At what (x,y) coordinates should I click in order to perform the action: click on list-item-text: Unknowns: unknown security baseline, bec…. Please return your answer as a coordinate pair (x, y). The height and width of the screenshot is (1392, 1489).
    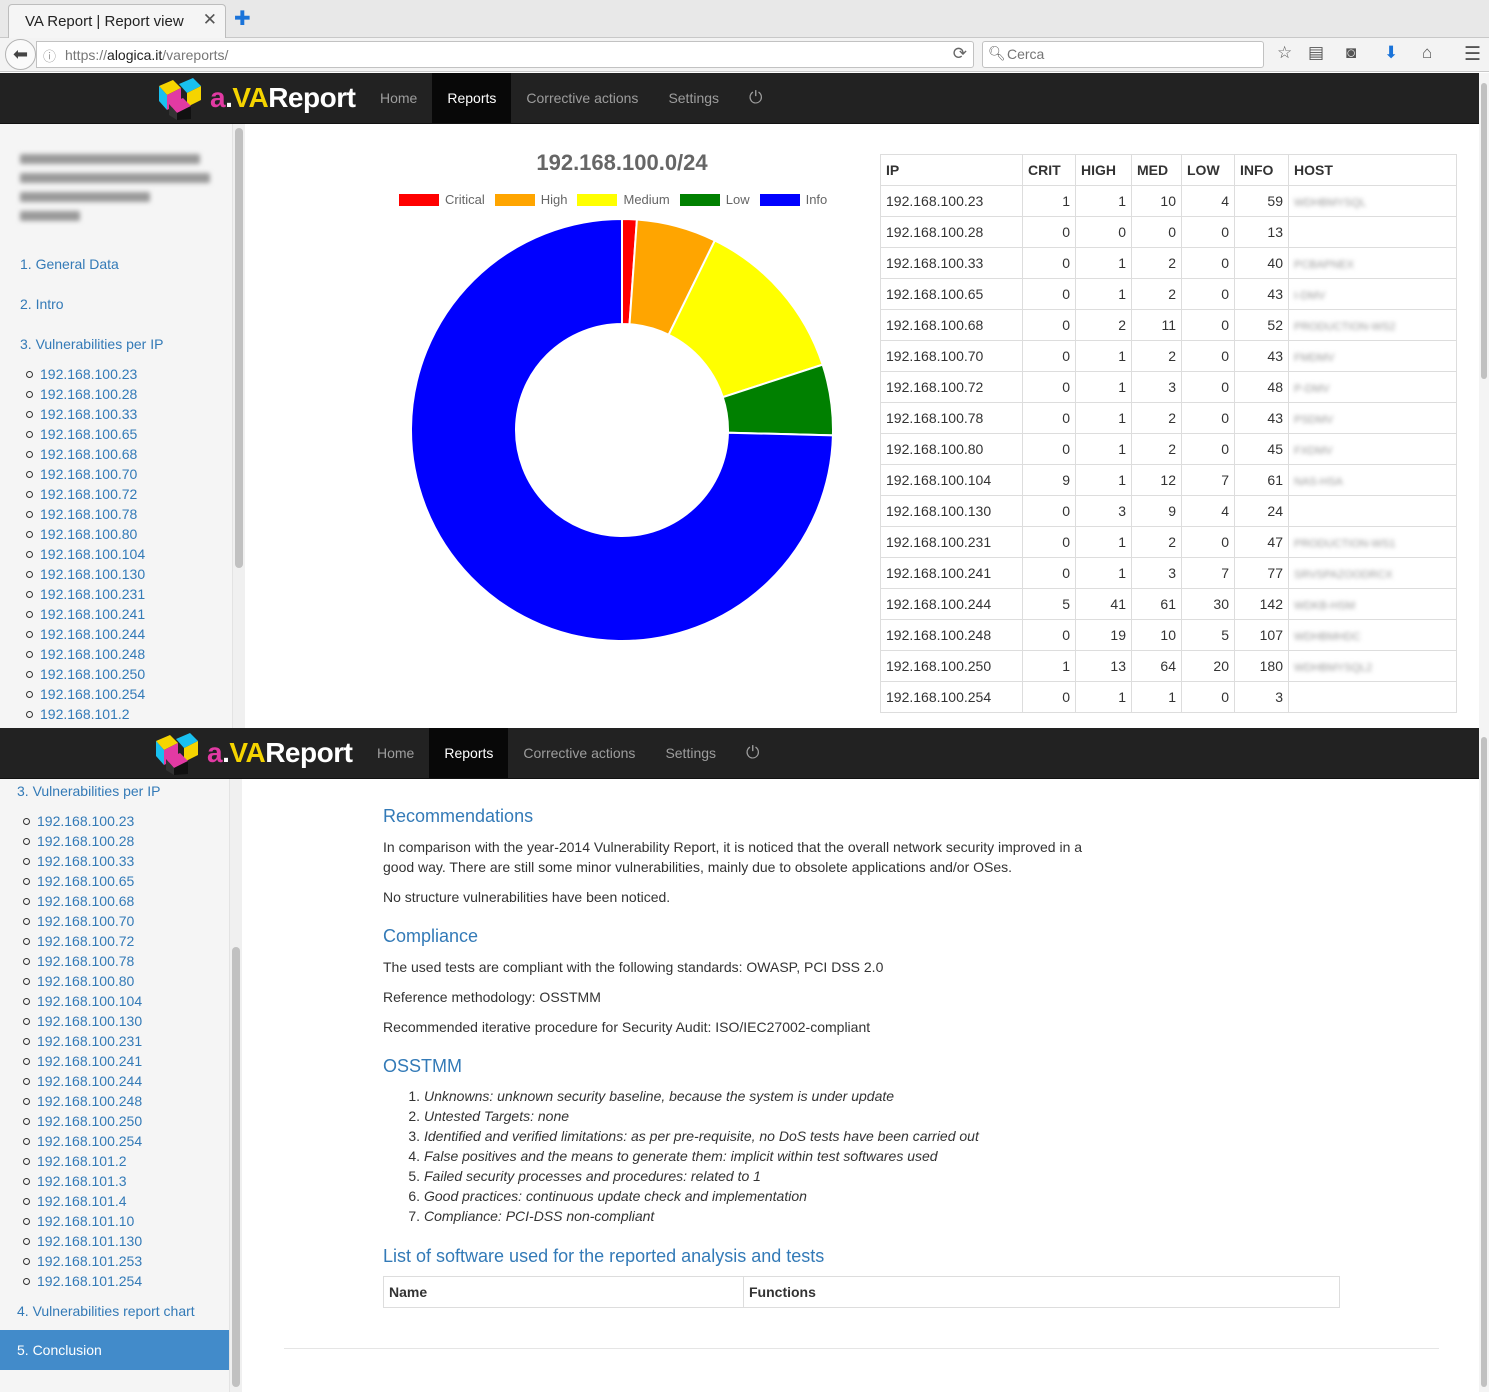
    Looking at the image, I should click on (659, 1096).